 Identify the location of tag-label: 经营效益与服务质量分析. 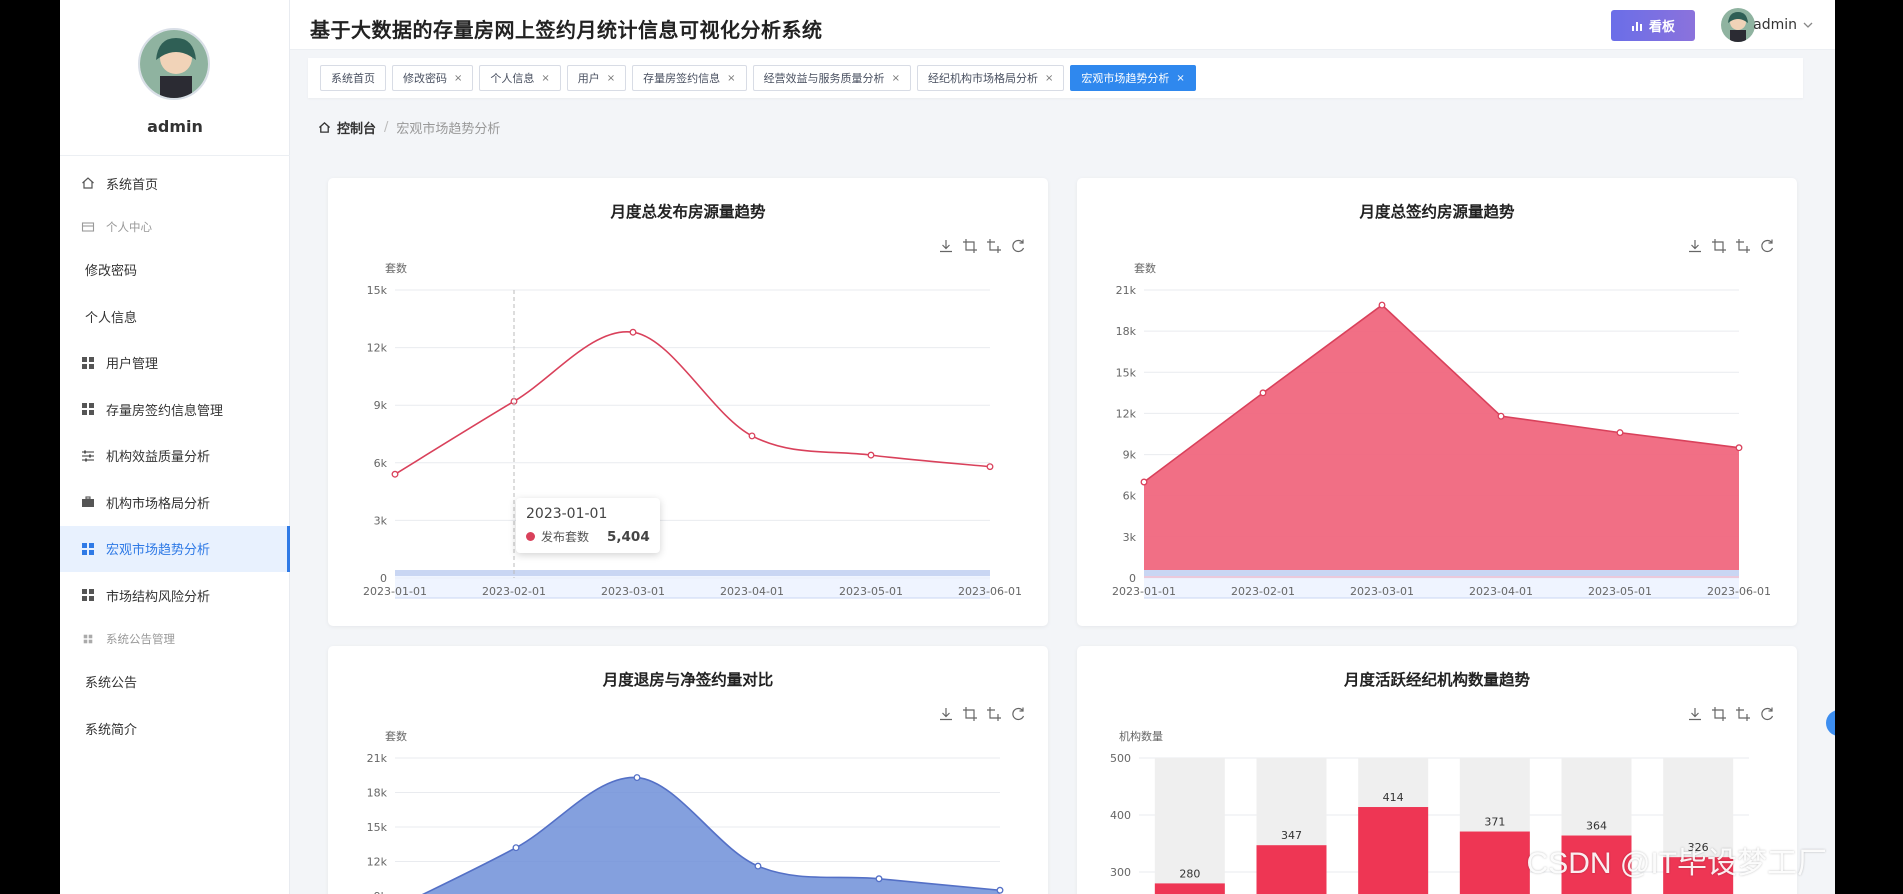
(824, 78).